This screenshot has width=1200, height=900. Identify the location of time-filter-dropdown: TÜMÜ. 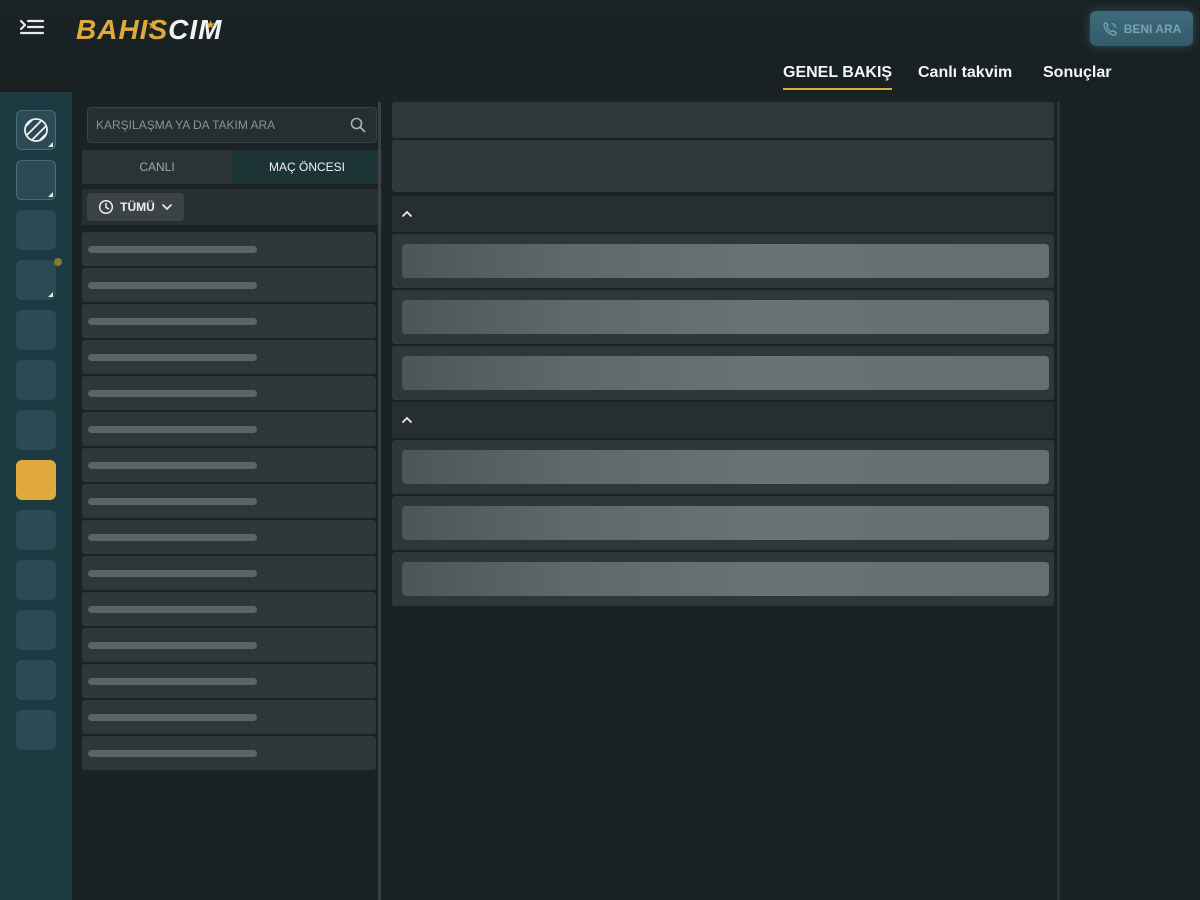
(135, 207).